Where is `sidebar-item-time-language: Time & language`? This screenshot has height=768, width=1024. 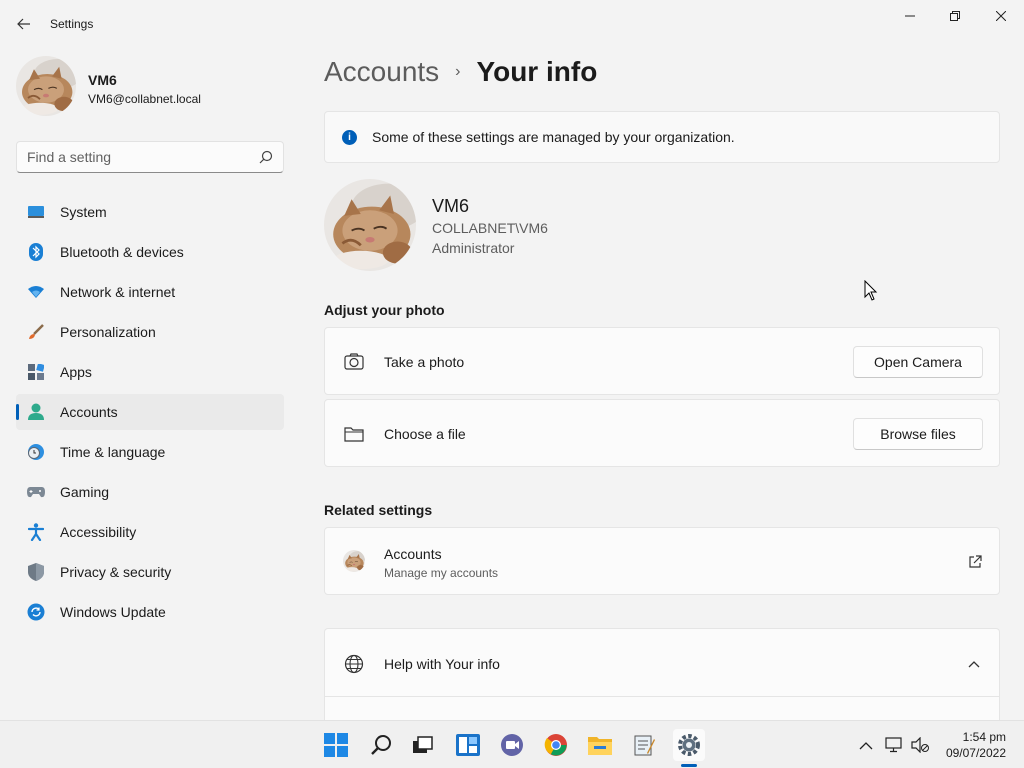 sidebar-item-time-language: Time & language is located at coordinates (150, 452).